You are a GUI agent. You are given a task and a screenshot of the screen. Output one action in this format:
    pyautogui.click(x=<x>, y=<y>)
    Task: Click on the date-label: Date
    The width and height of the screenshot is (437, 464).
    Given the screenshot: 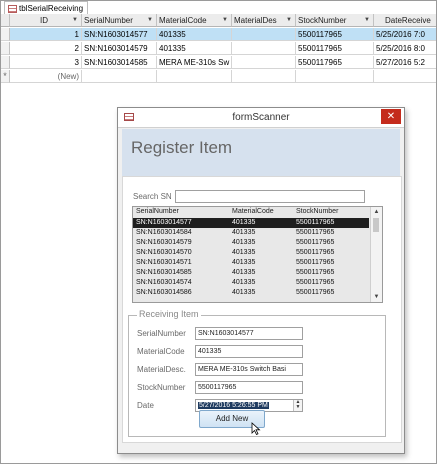 What is the action you would take?
    pyautogui.click(x=145, y=405)
    